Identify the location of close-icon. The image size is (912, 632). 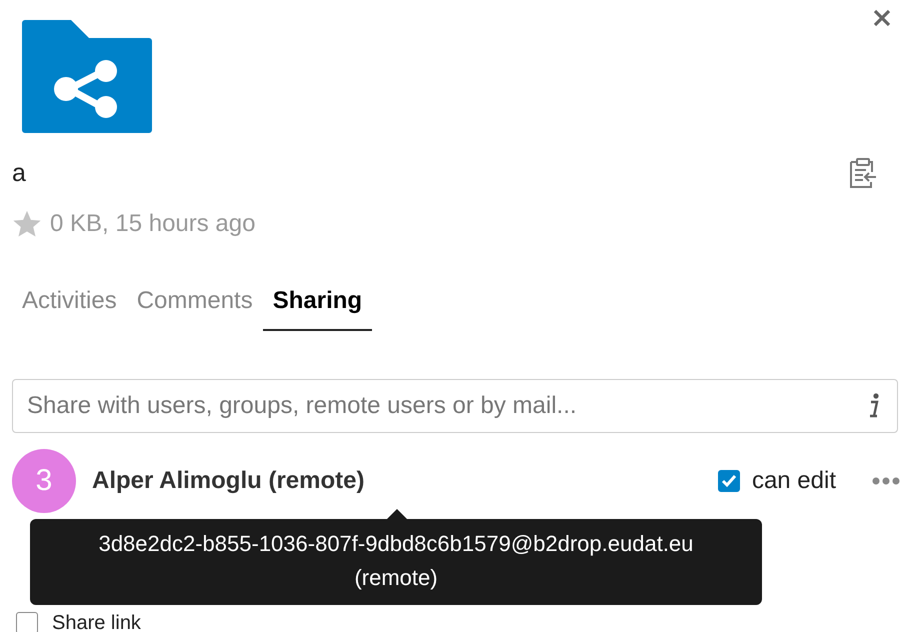
(882, 18).